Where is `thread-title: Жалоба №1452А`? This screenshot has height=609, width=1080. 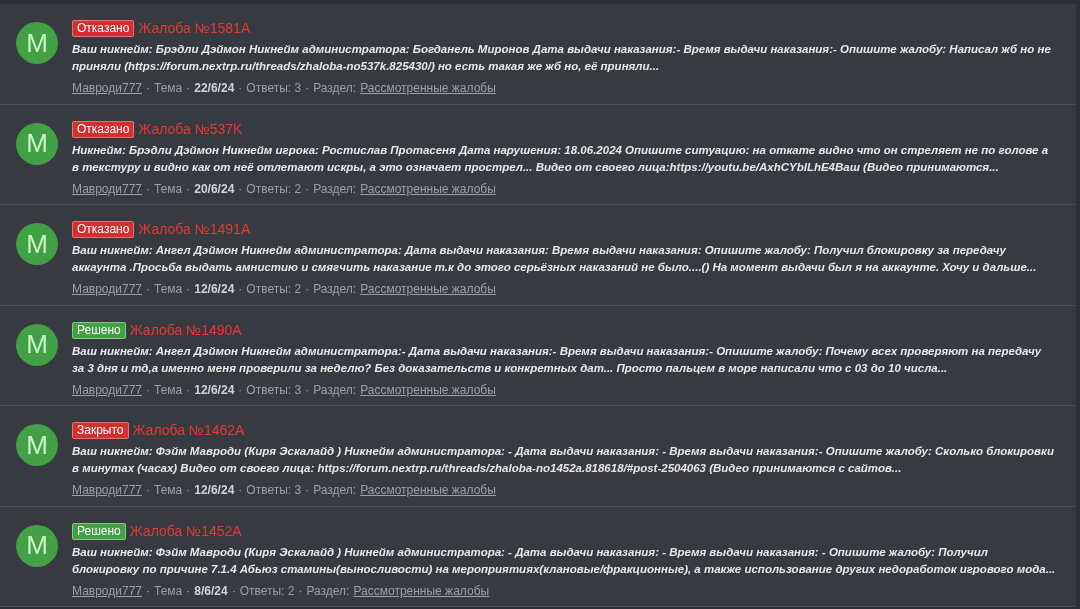
thread-title: Жалоба №1452А is located at coordinates (185, 531).